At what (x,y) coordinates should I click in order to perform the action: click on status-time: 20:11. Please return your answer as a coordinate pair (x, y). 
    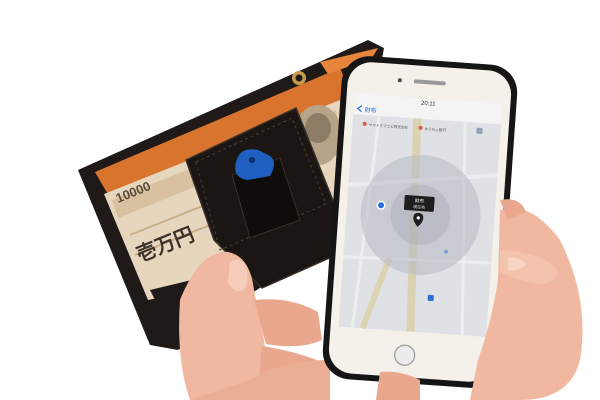
    Looking at the image, I should click on (429, 104).